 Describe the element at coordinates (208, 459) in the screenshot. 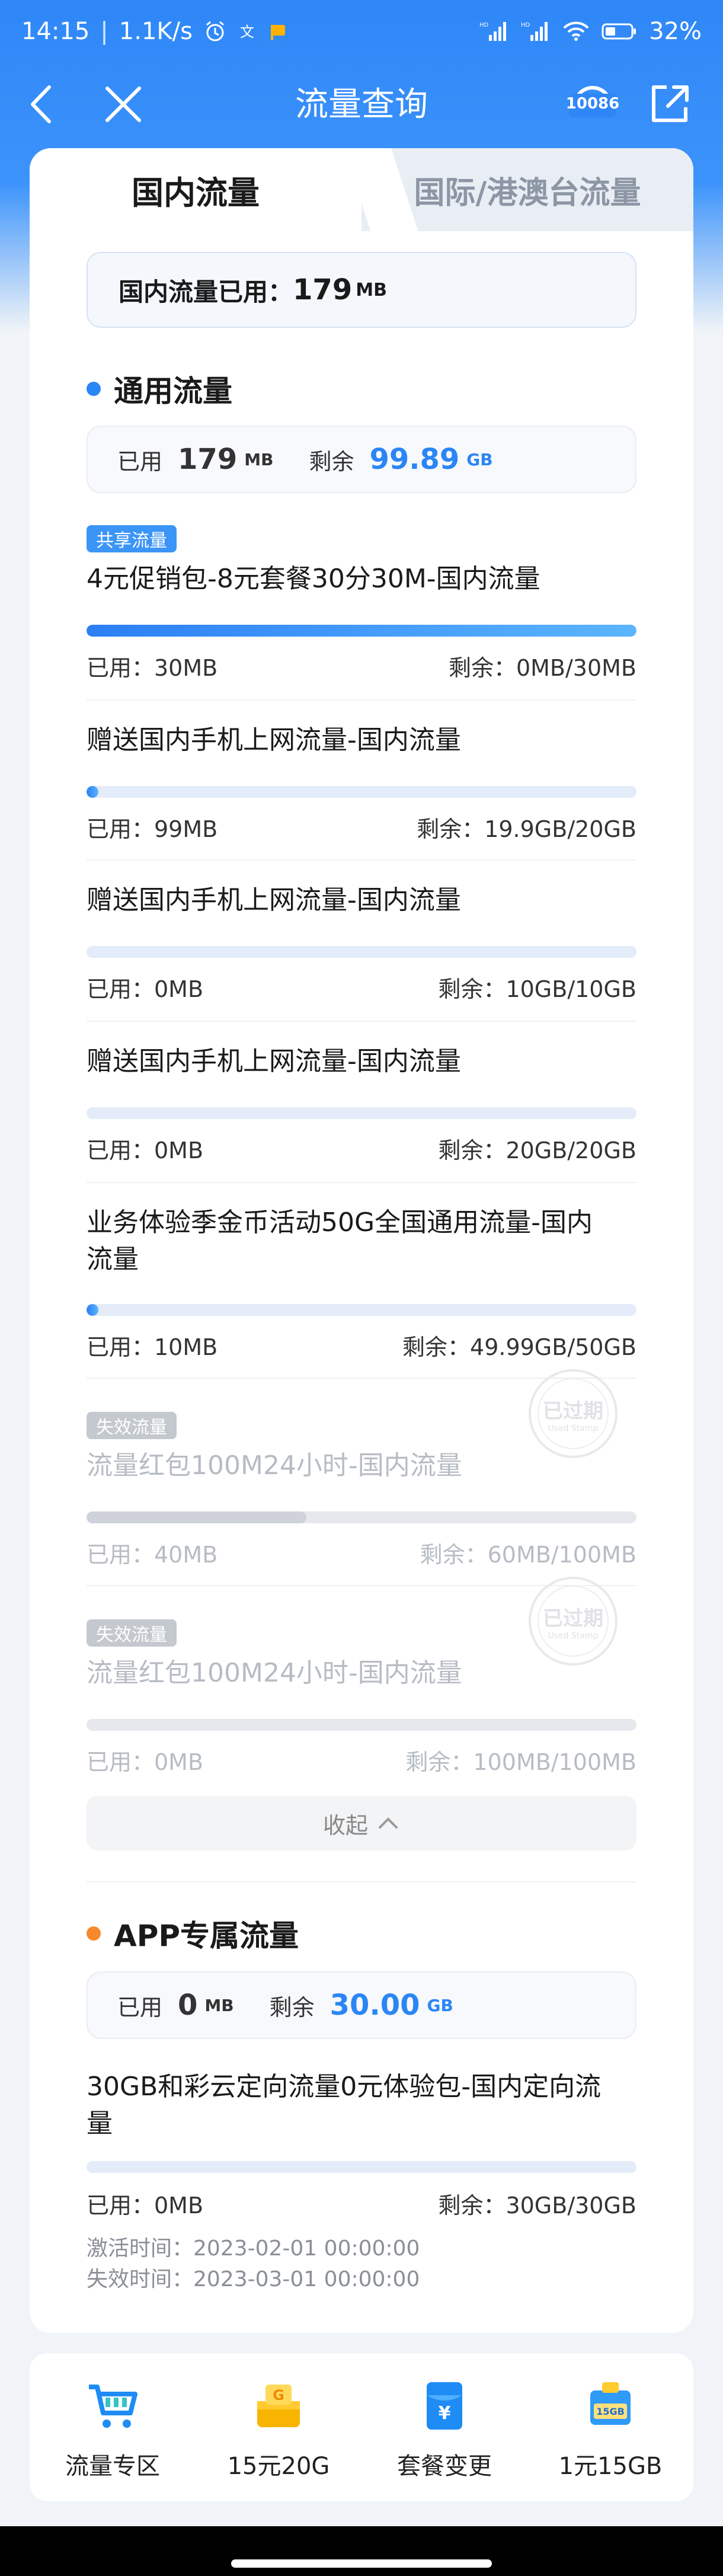

I see `general-used-value: 179` at that location.